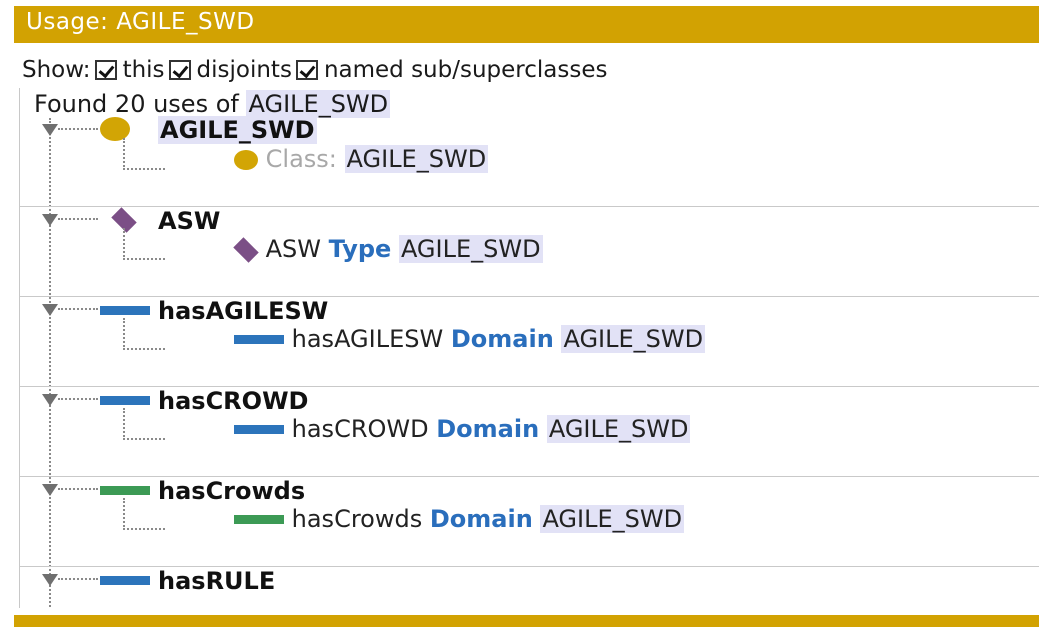 The image size is (1039, 627). I want to click on tree-child-row: hasCrowds Domain AGILE_SWD, so click(459, 519).